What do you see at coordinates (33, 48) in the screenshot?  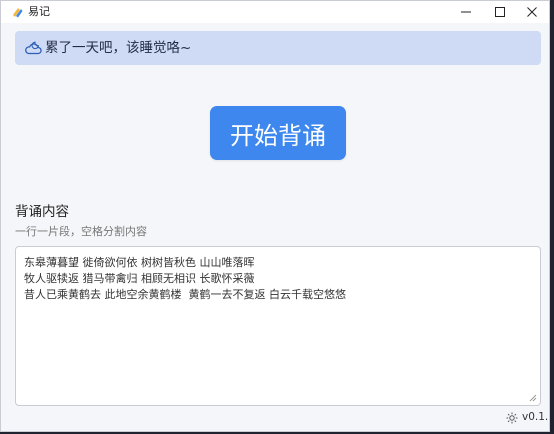 I see `cloud-moon-icon` at bounding box center [33, 48].